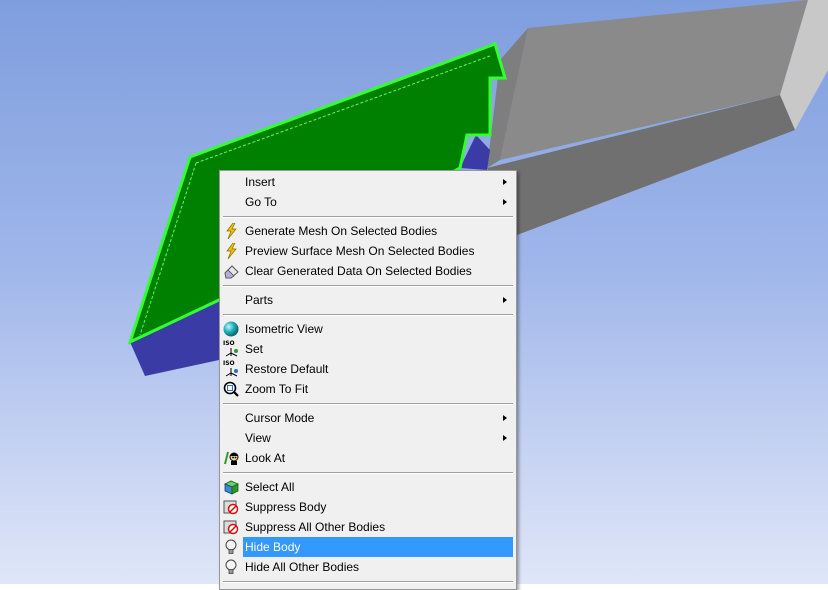  I want to click on menu-item-label: Clear Generated Data On Selected Bodies, so click(358, 271).